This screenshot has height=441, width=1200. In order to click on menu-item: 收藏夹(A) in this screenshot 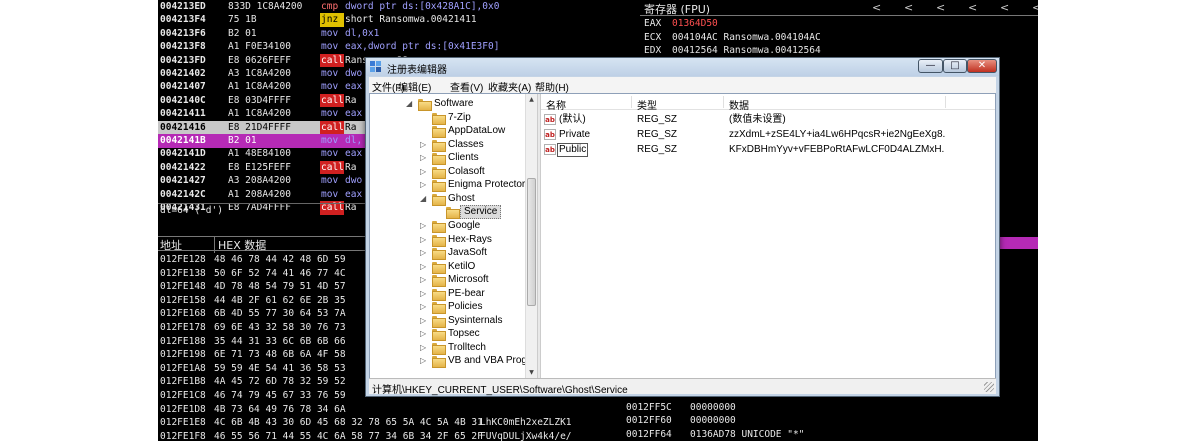, I will do `click(509, 86)`.